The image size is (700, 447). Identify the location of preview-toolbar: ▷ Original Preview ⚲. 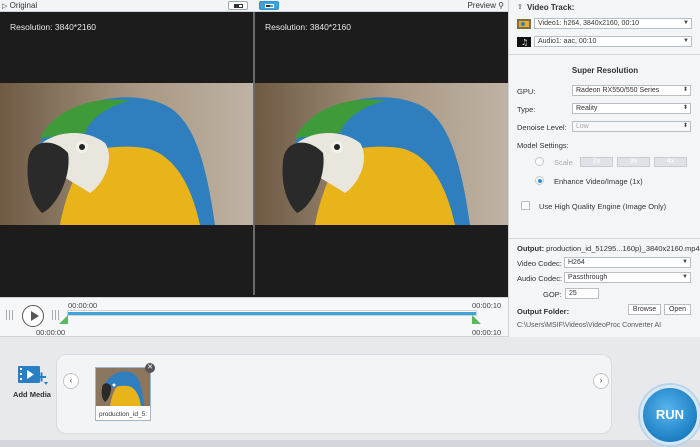
(254, 6).